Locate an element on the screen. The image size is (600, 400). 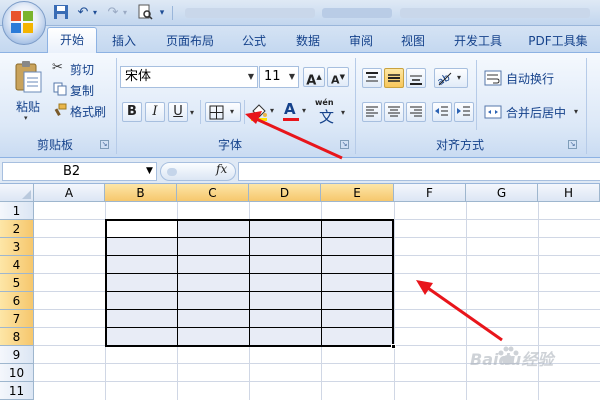
arrow-to-table is located at coordinates (463, 313).